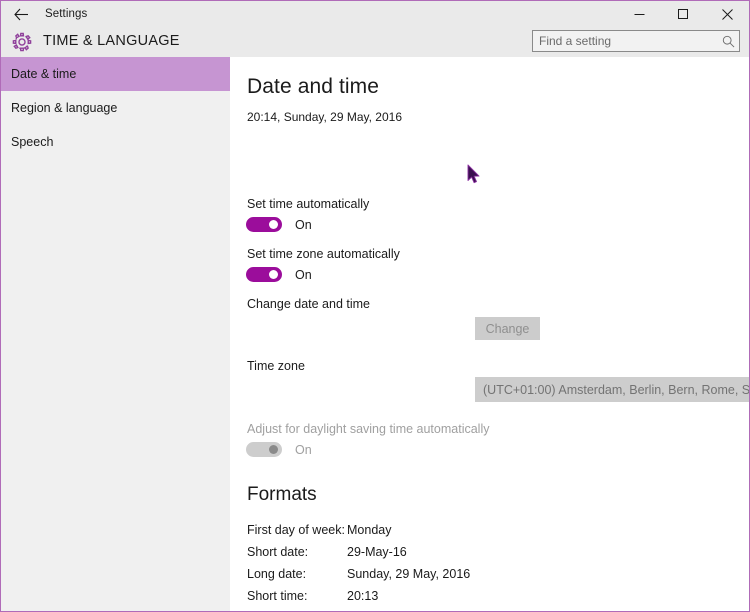  I want to click on change-date-time-label: Change date and time, so click(309, 304).